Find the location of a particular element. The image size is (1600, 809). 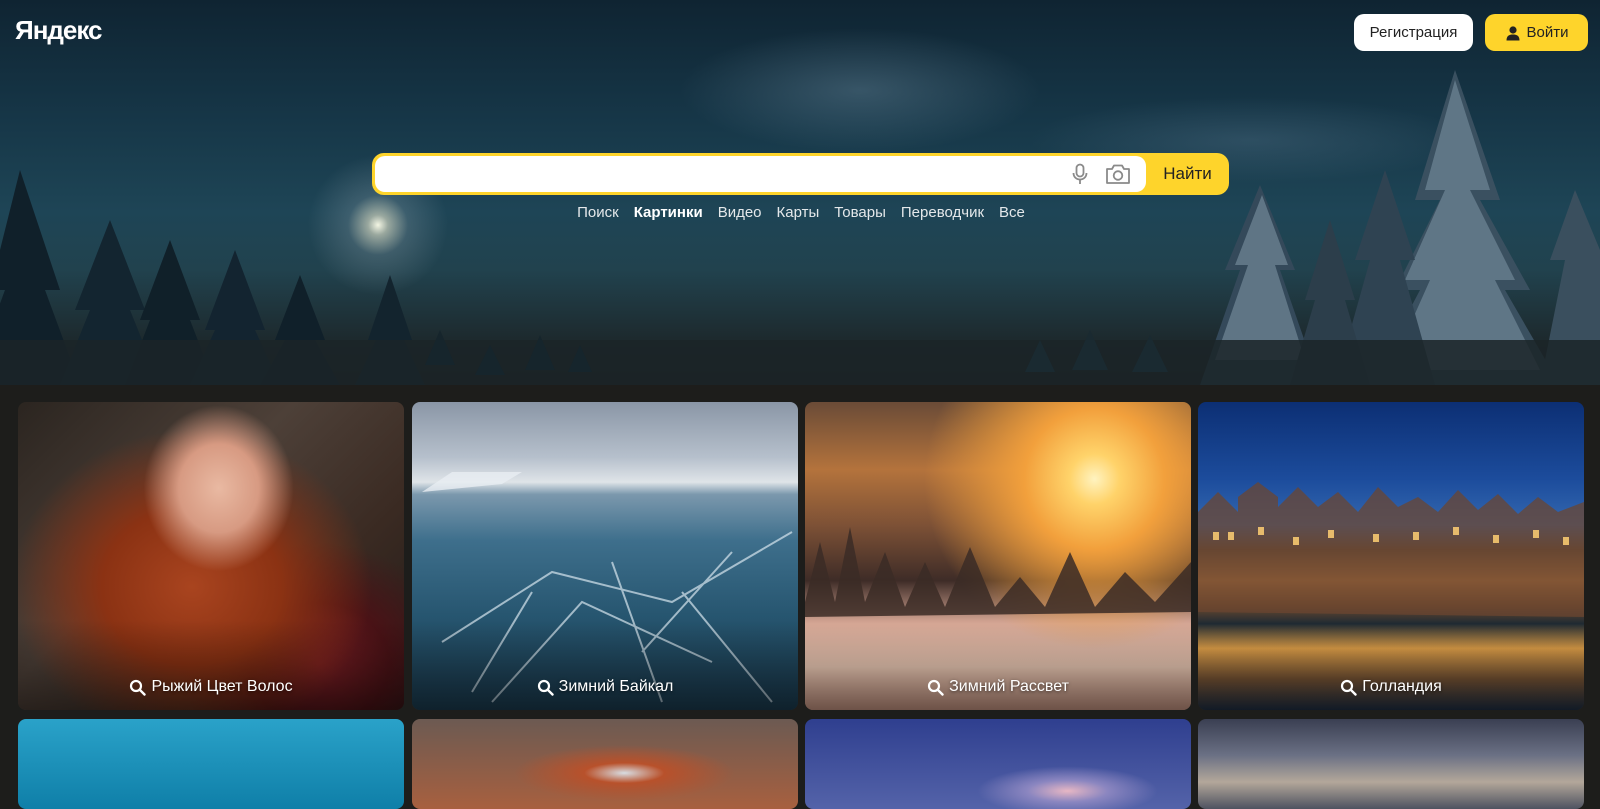

nav-item-maps: Карты is located at coordinates (798, 214).